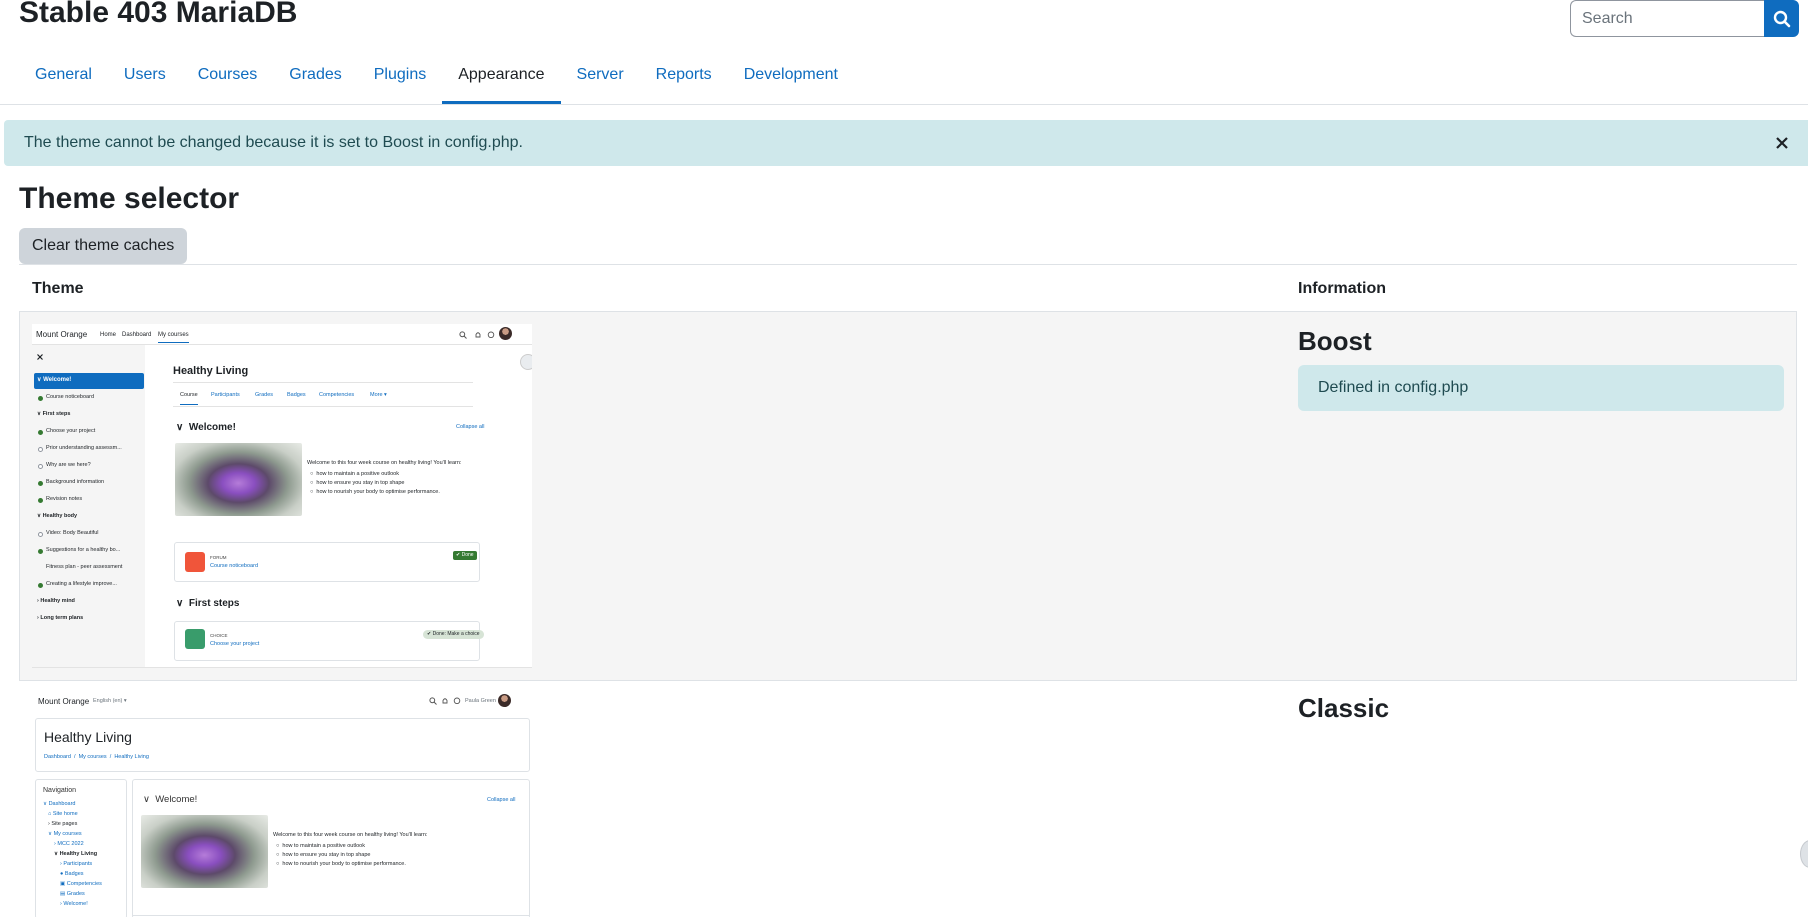 The width and height of the screenshot is (1808, 917). What do you see at coordinates (1335, 341) in the screenshot?
I see `theme-name-boost: Boost` at bounding box center [1335, 341].